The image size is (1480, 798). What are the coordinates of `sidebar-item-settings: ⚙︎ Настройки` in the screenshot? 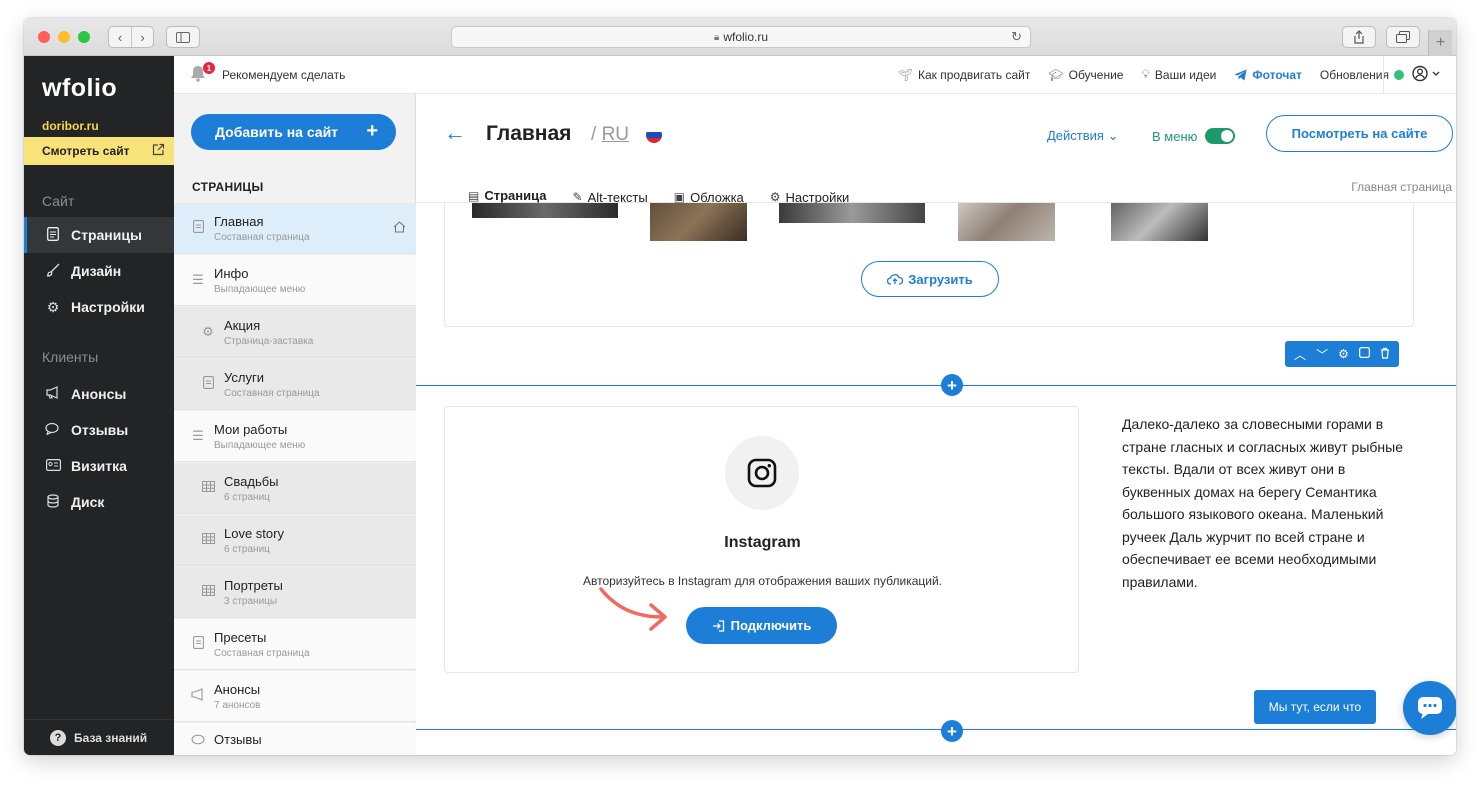 It's located at (99, 307).